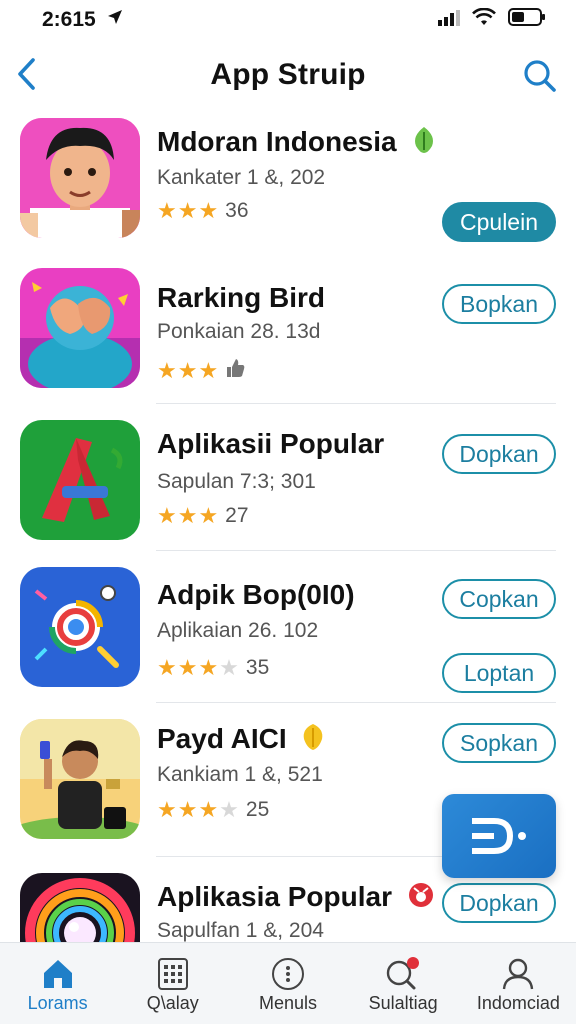  What do you see at coordinates (288, 974) in the screenshot?
I see `more-icon` at bounding box center [288, 974].